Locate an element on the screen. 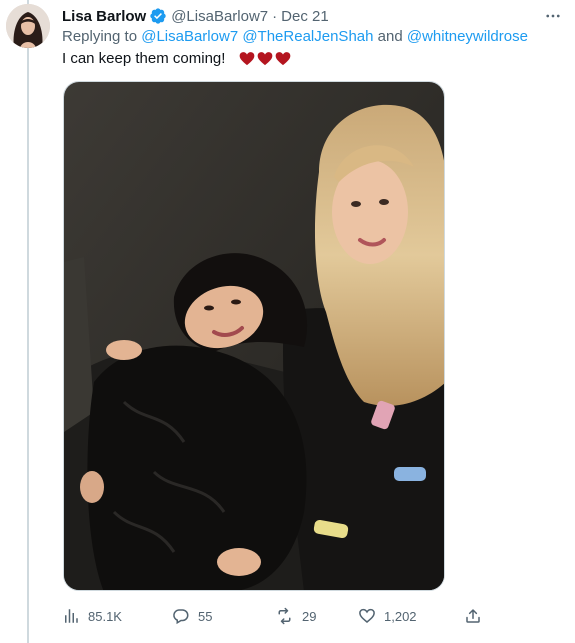  thread-connector-line is located at coordinates (28, 321).